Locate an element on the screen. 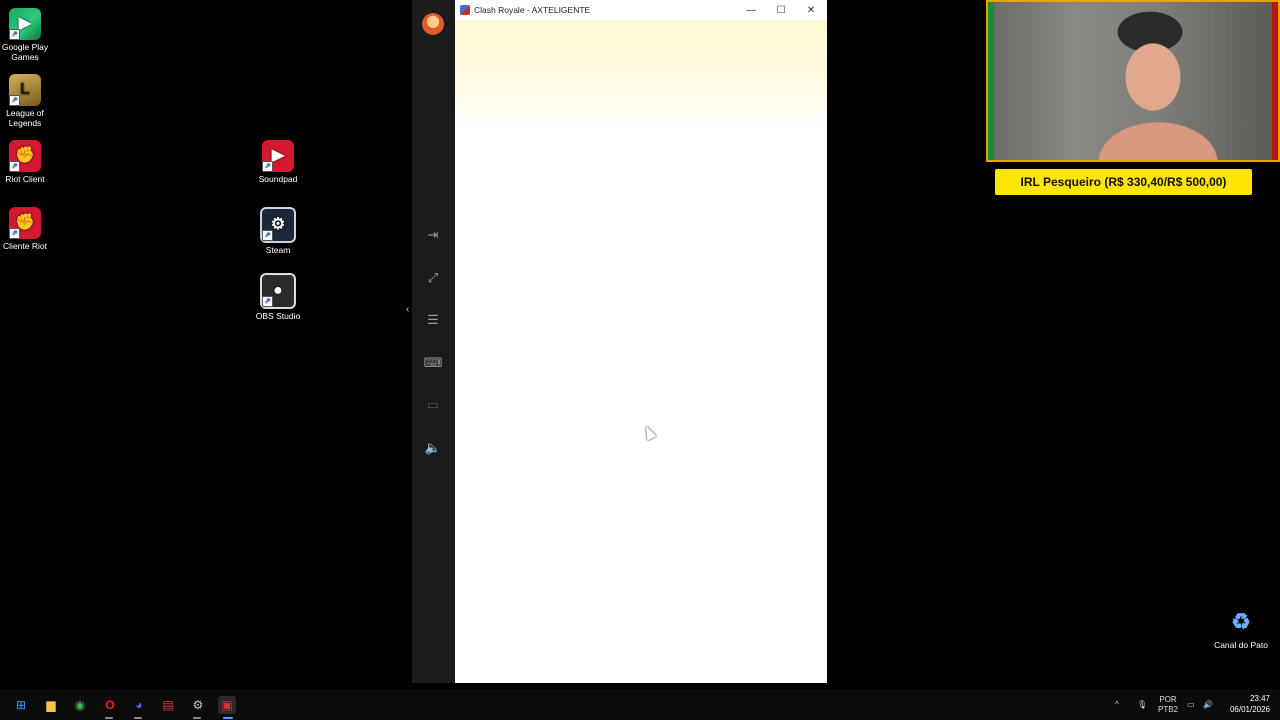  avatar is located at coordinates (433, 24).